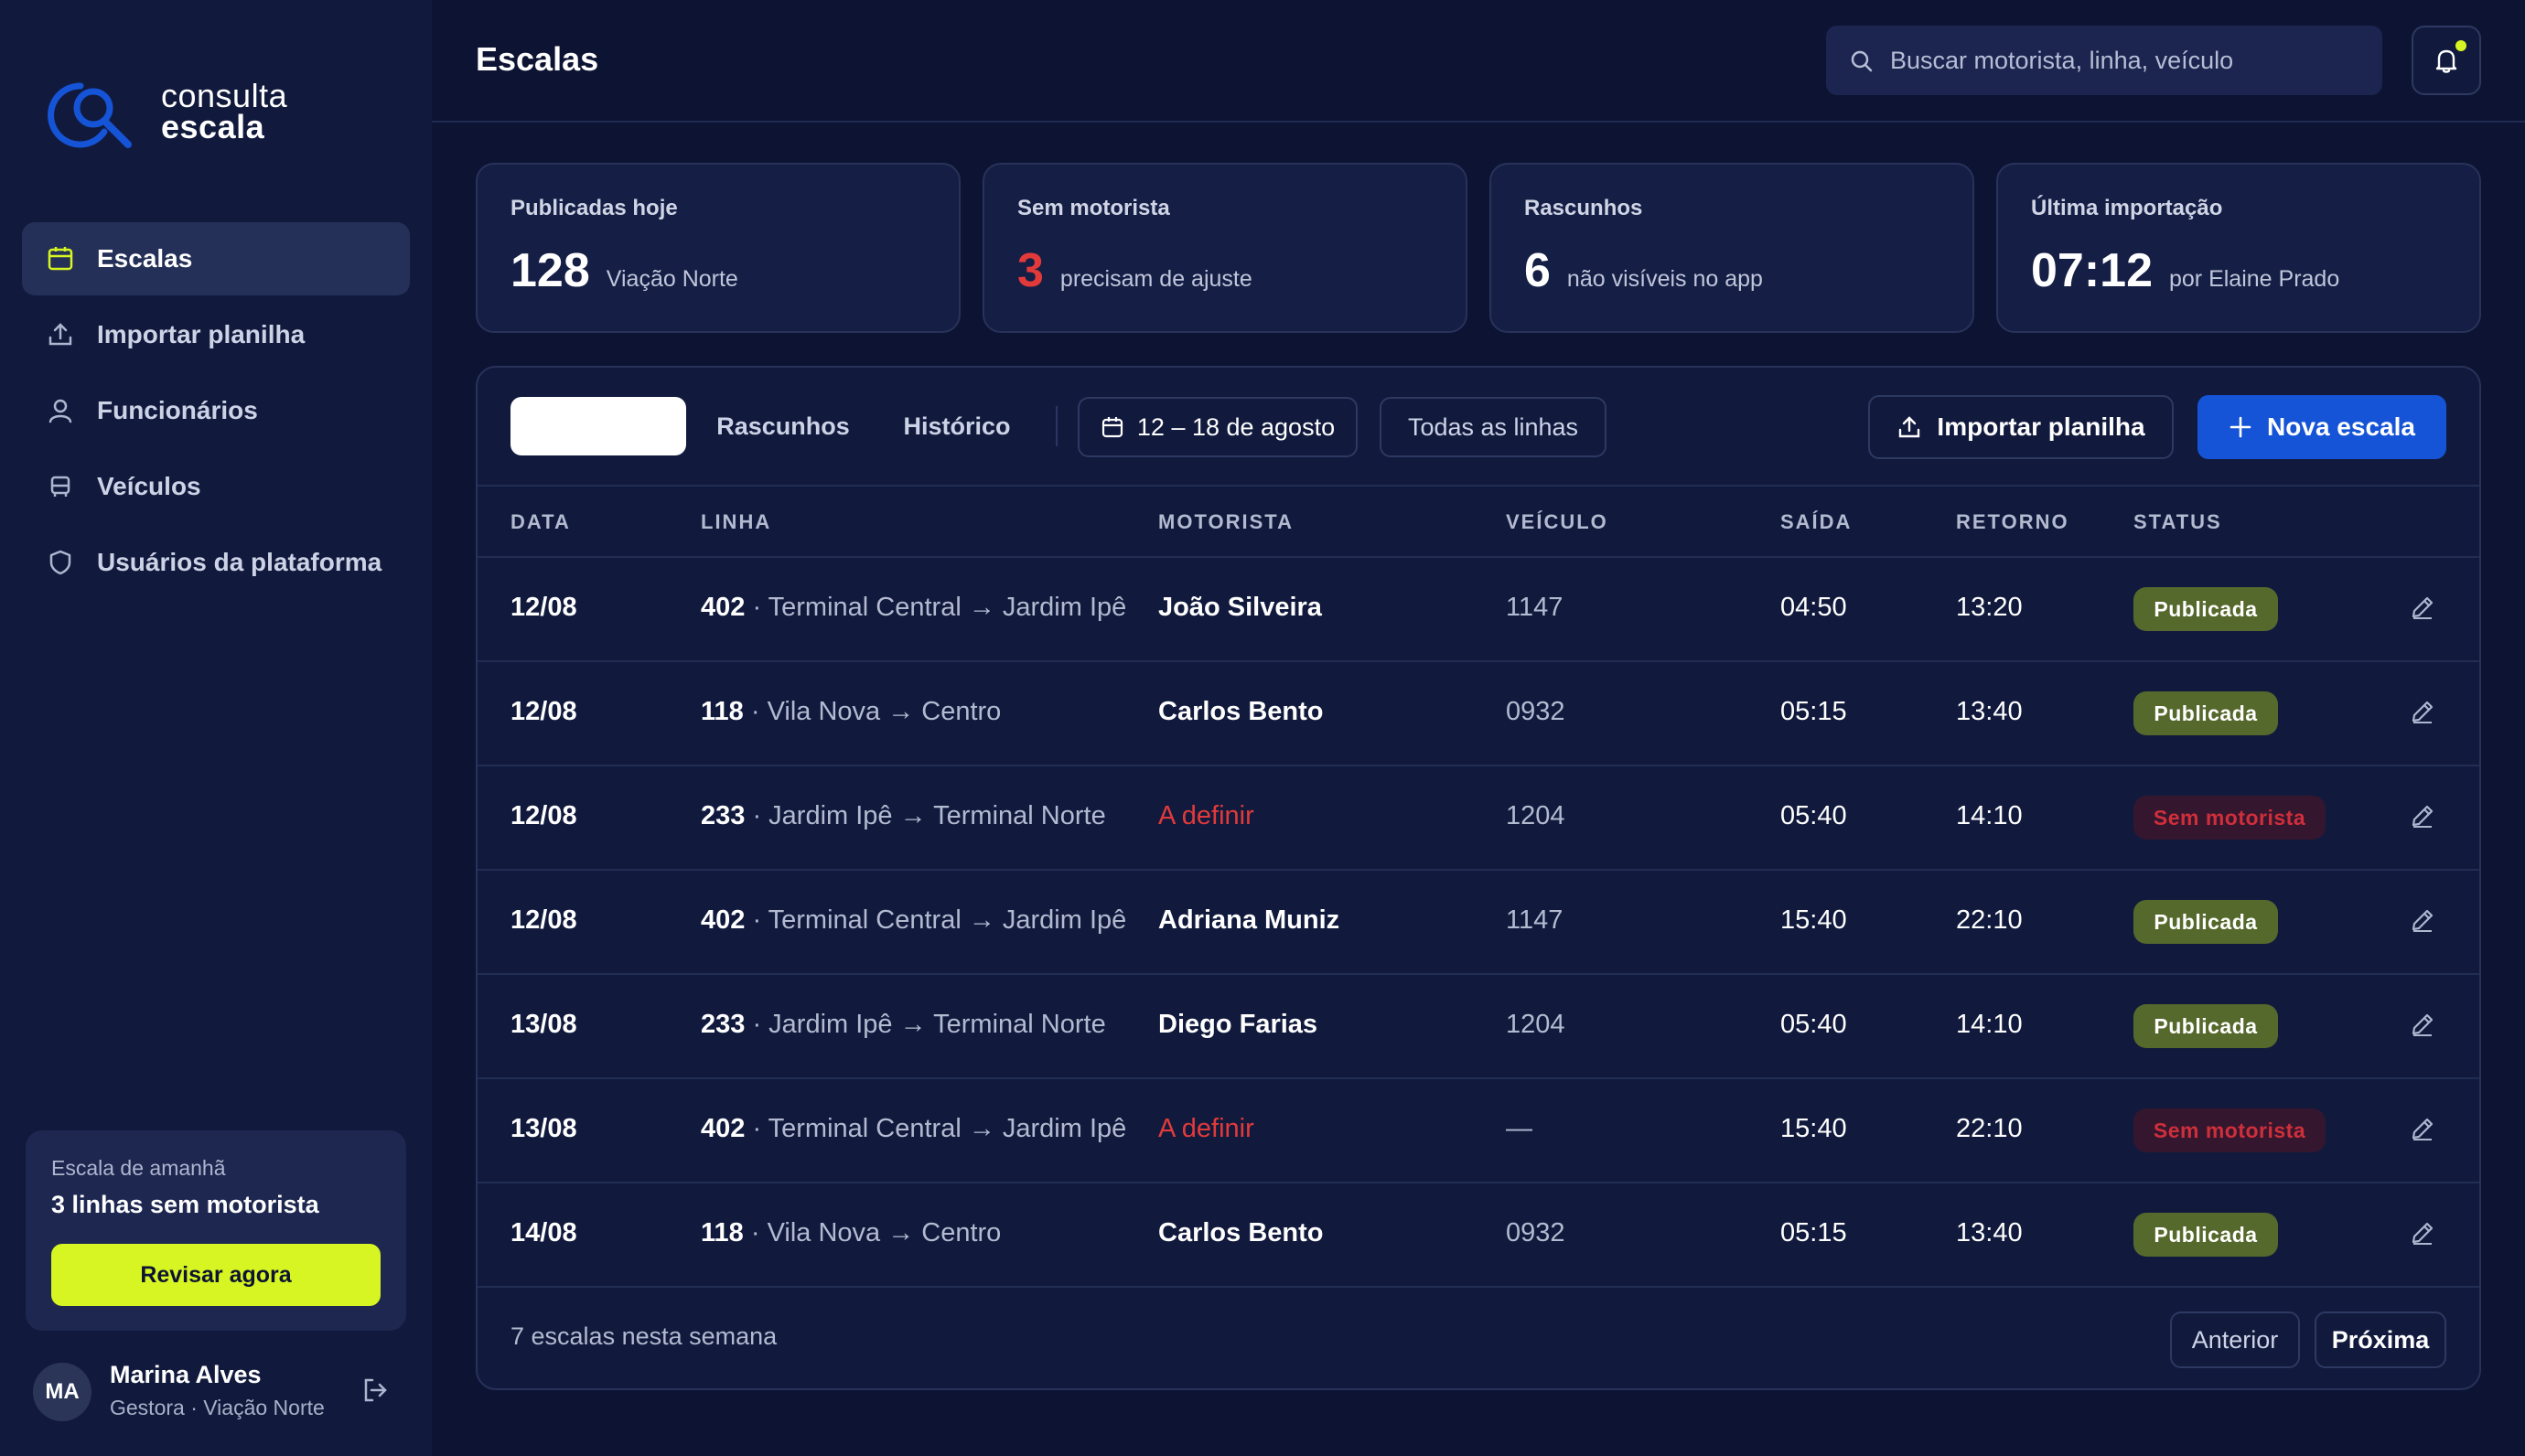 The height and width of the screenshot is (1456, 2525). Describe the element at coordinates (217, 1407) in the screenshot. I see `user-role: Gestora · Viação Norte` at that location.